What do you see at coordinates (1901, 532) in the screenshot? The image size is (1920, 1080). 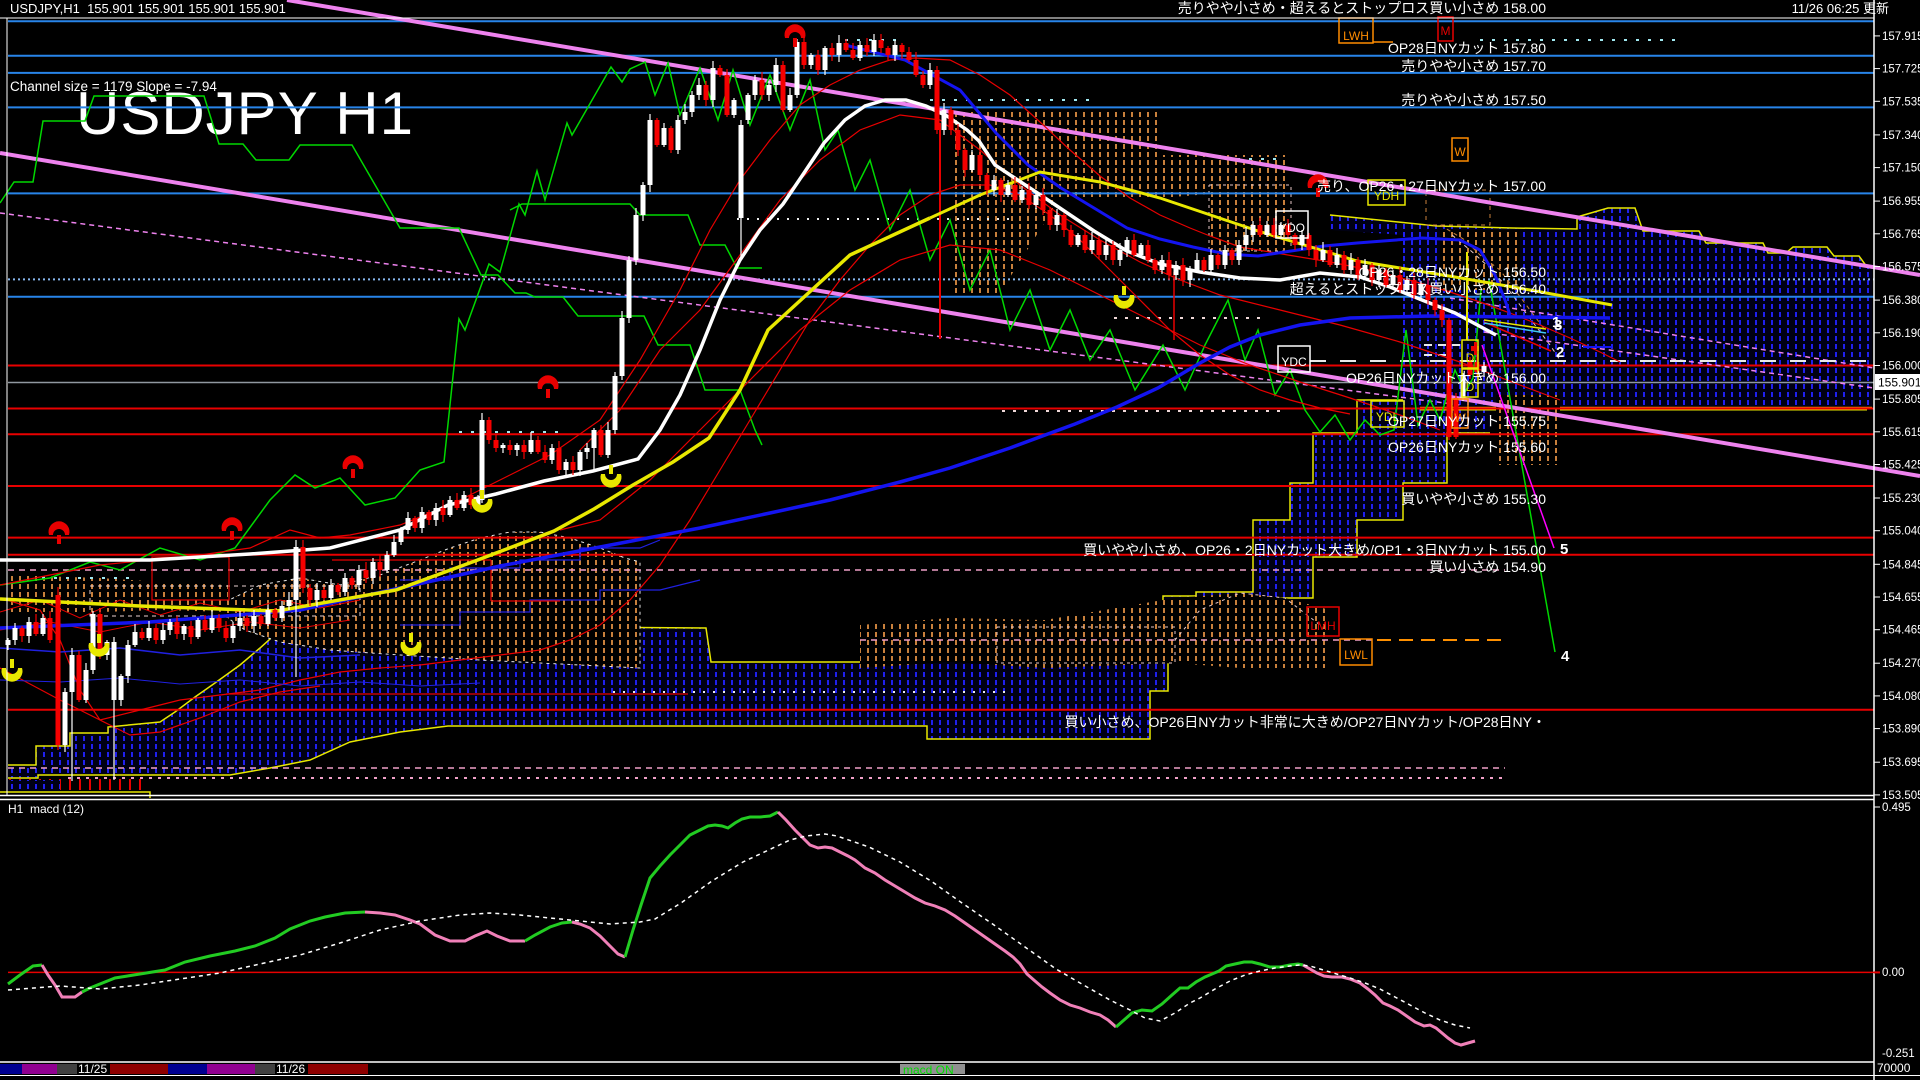 I see `svg-text: 155.040` at bounding box center [1901, 532].